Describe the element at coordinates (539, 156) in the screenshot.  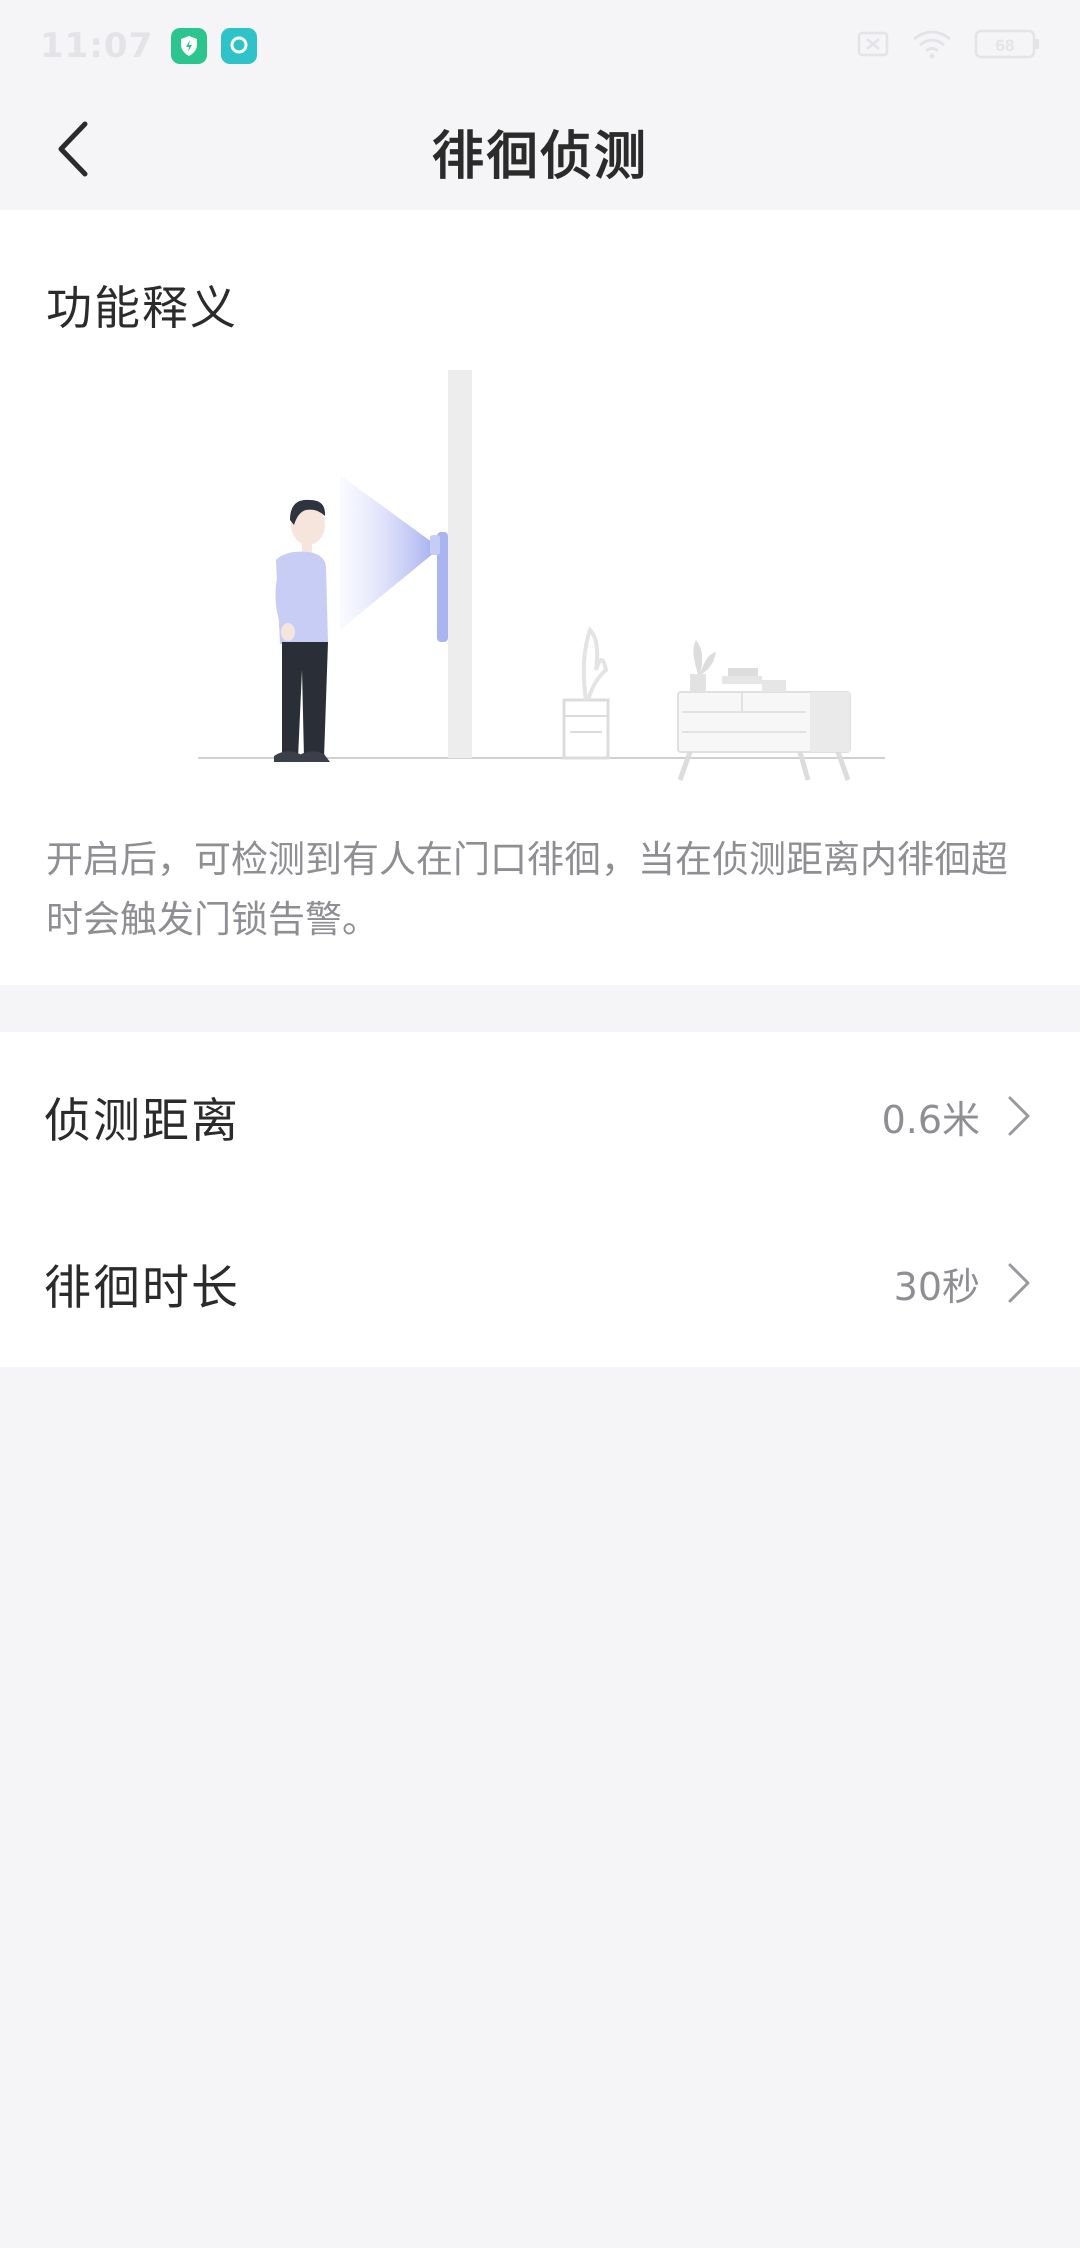
I see `page-title: 徘徊侦测` at that location.